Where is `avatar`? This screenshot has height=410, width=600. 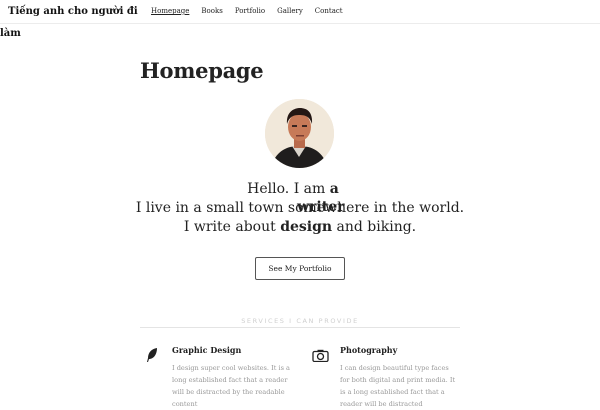 avatar is located at coordinates (299, 133).